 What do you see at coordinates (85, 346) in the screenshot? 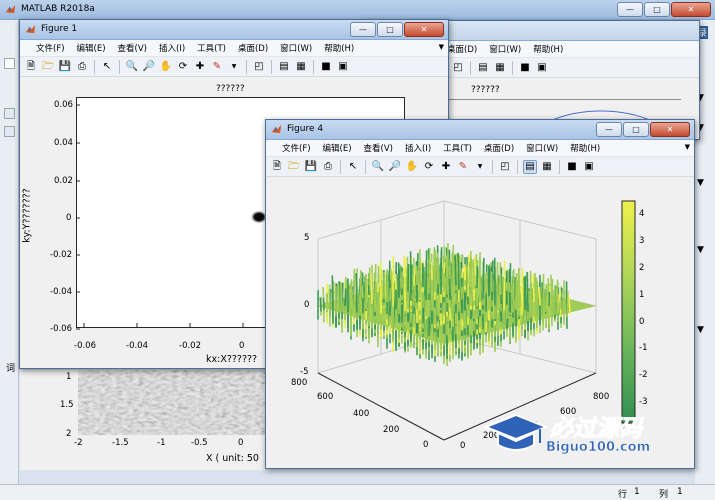
I see `figure-1-xtick: -0.06` at bounding box center [85, 346].